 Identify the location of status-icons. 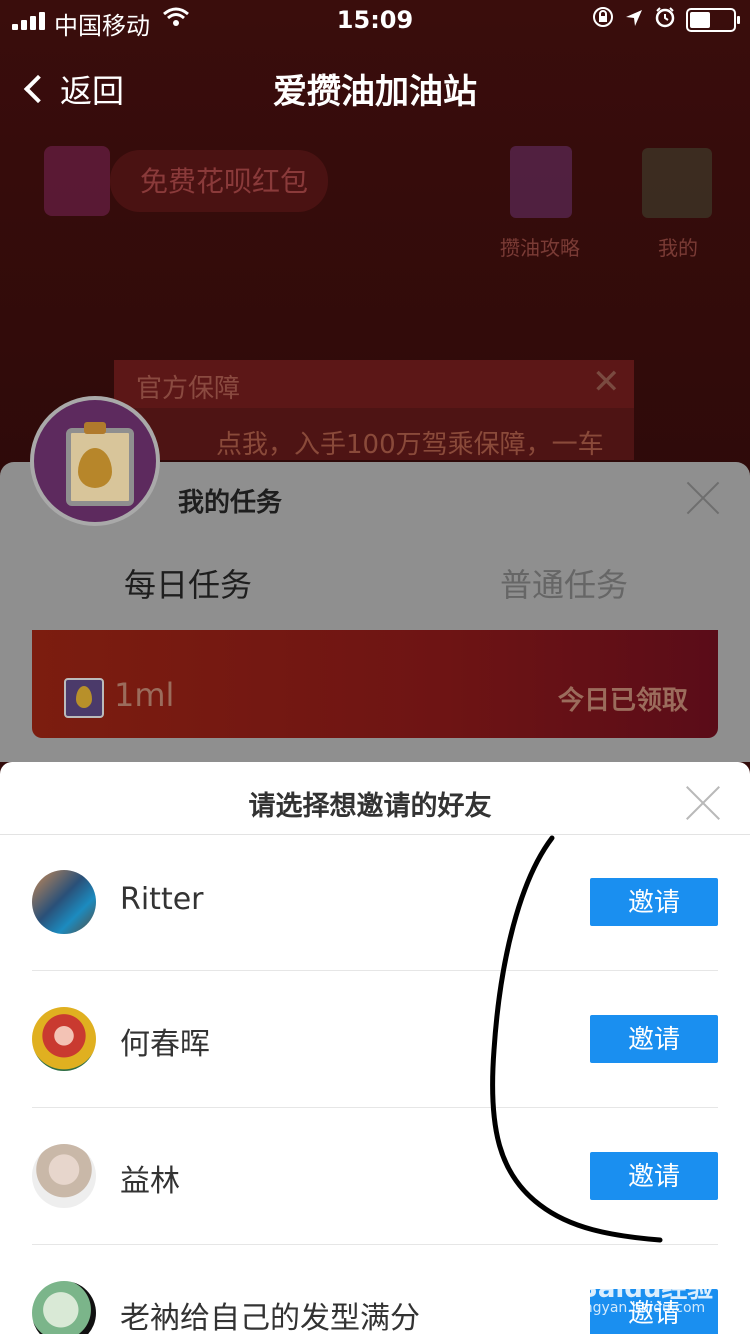
(666, 20).